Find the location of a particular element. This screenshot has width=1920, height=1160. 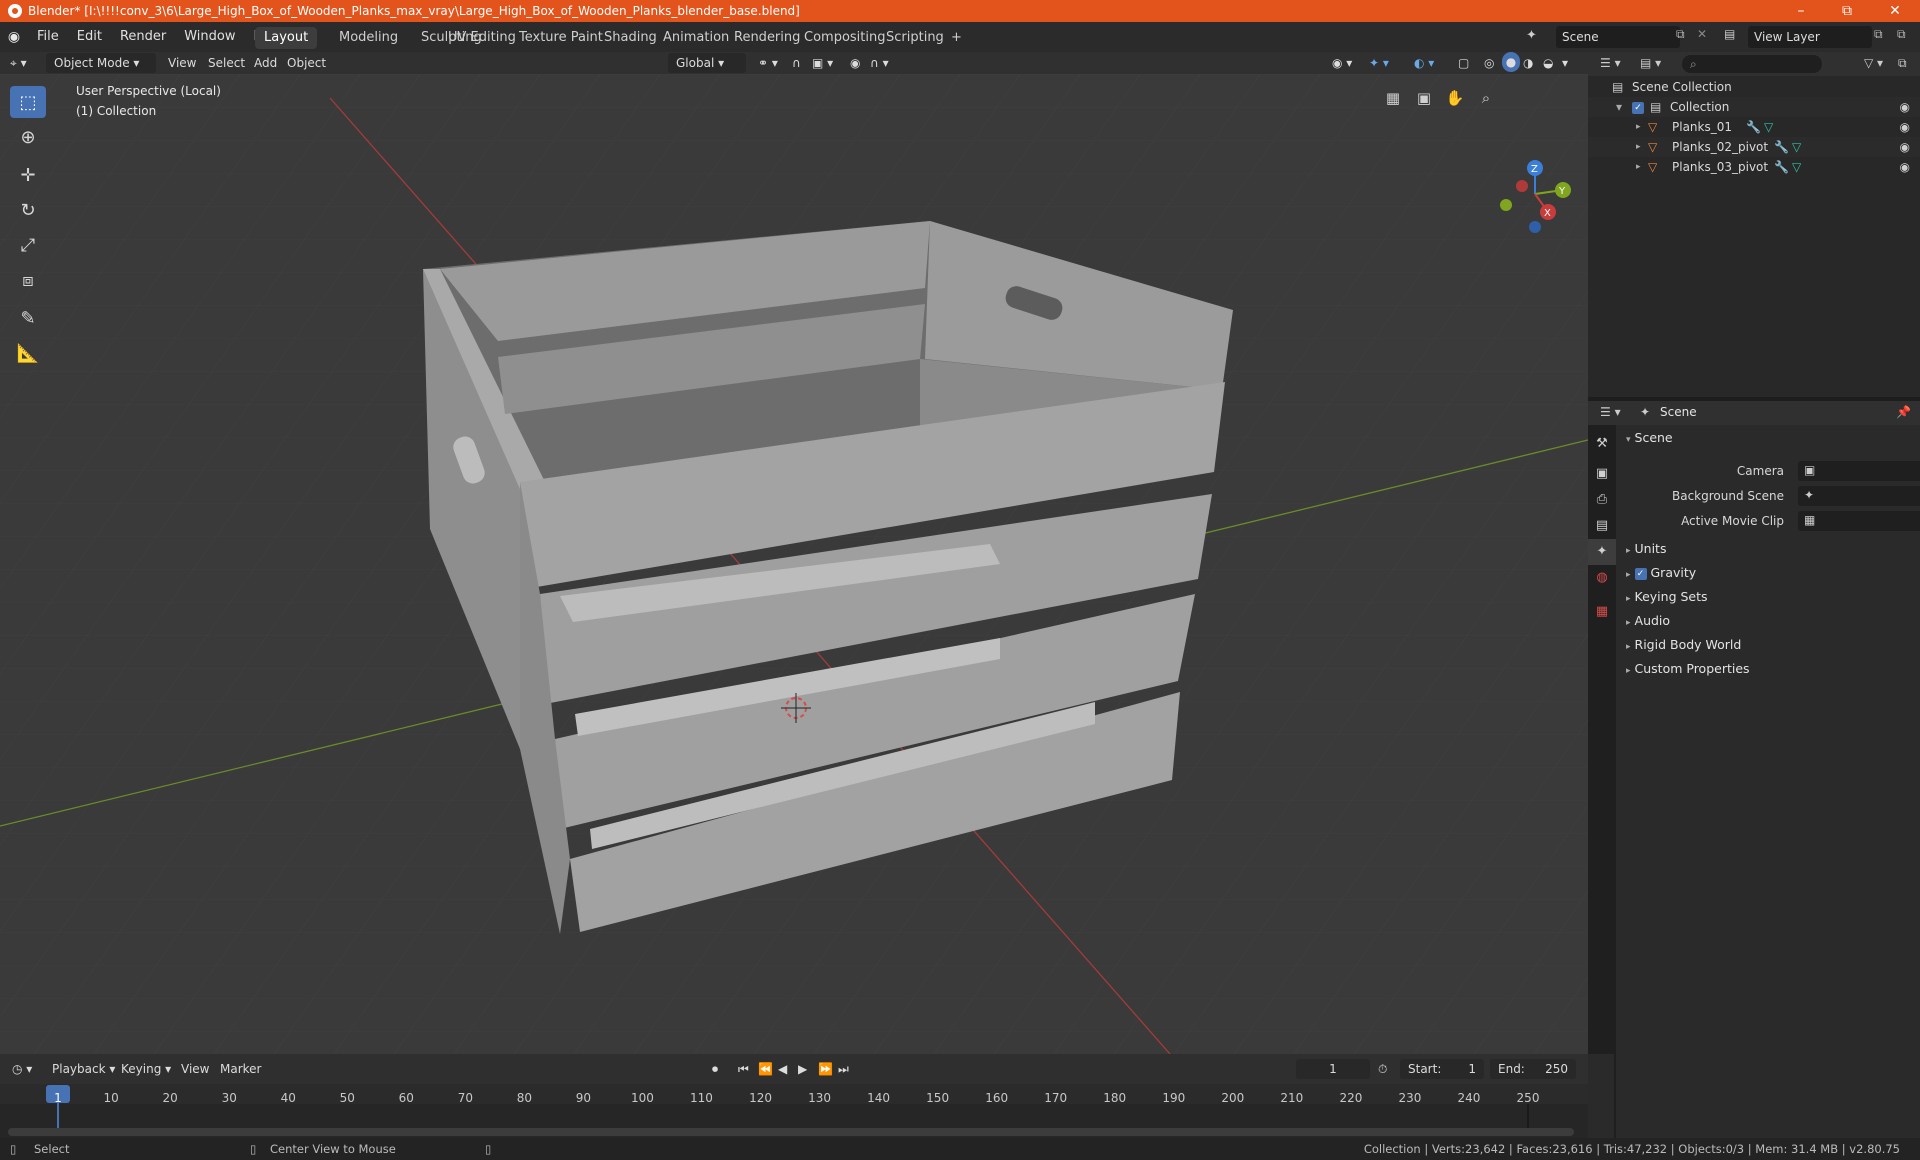

solid-shading-icon: ● is located at coordinates (1511, 62).